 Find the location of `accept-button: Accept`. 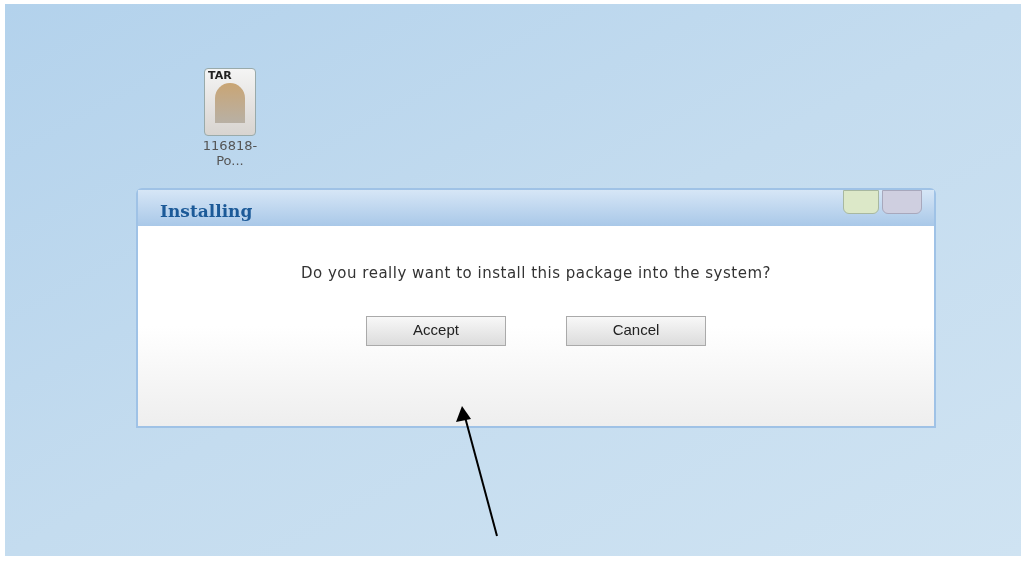

accept-button: Accept is located at coordinates (436, 330).